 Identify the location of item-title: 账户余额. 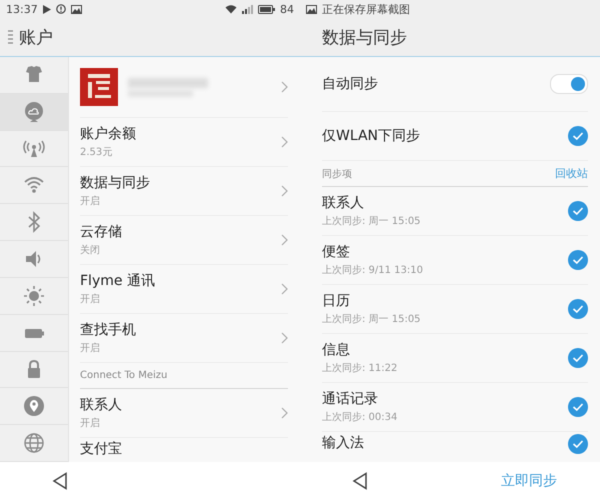
(108, 134).